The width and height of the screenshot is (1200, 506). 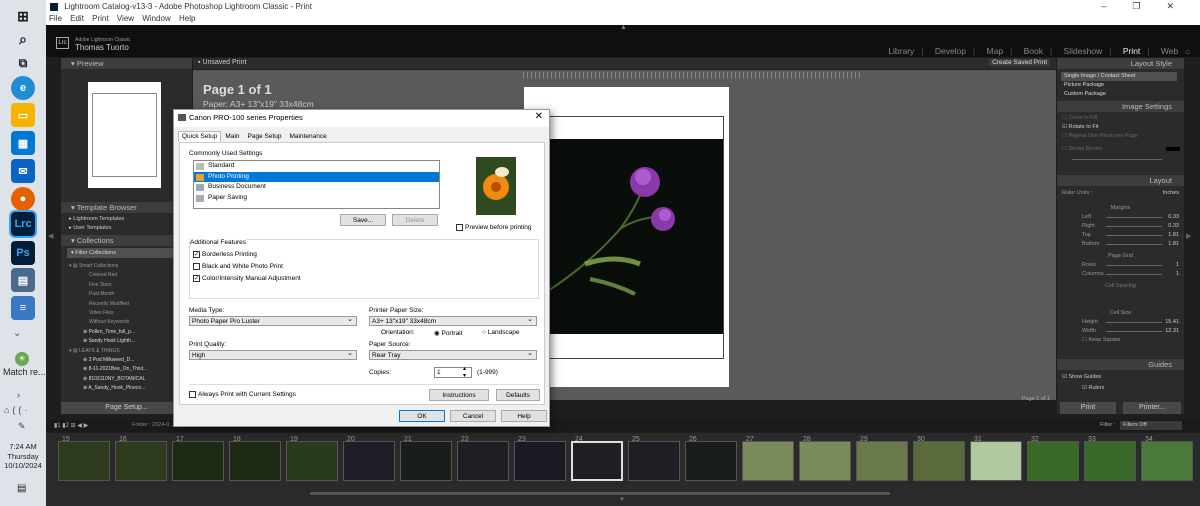 I want to click on preview-header: ▾ Preview, so click(x=126, y=63).